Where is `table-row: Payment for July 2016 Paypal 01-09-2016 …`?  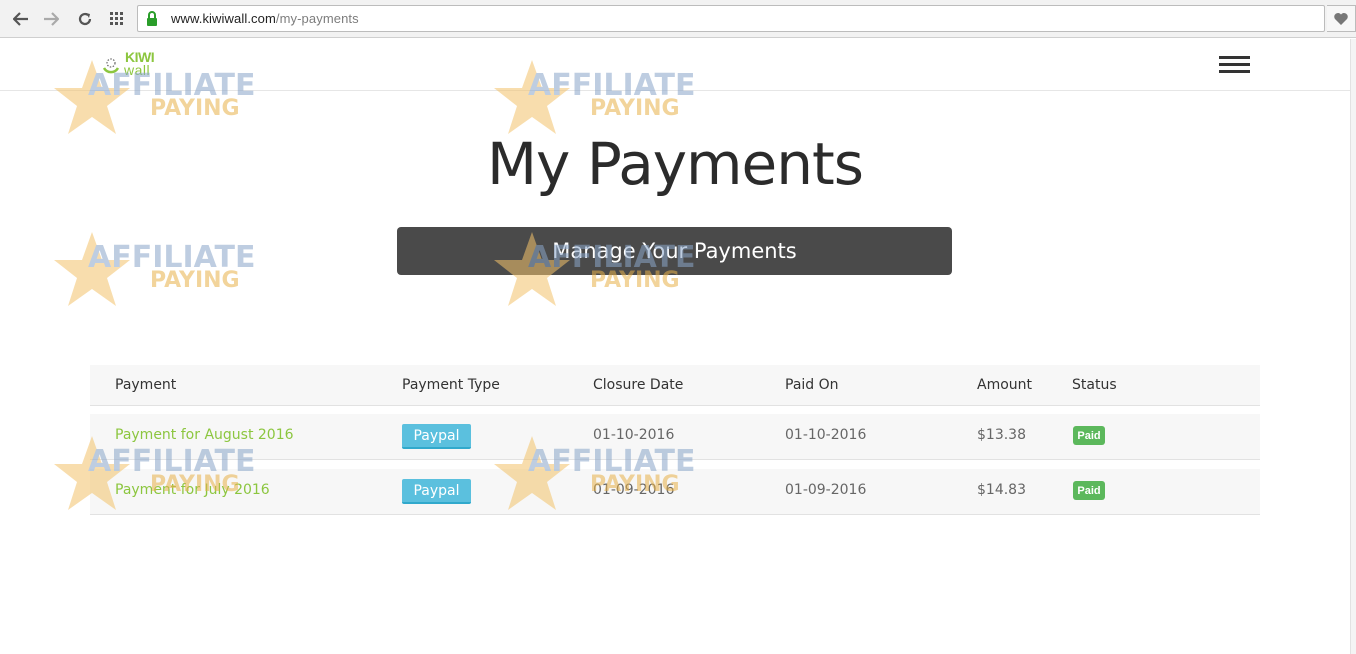 table-row: Payment for July 2016 Paypal 01-09-2016 … is located at coordinates (675, 492).